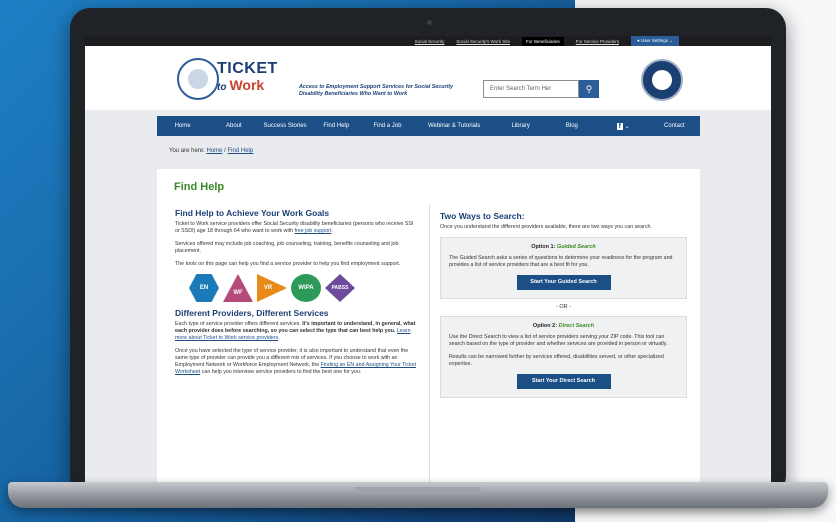  What do you see at coordinates (623, 126) in the screenshot?
I see `facebook-icon: f ⌄` at bounding box center [623, 126].